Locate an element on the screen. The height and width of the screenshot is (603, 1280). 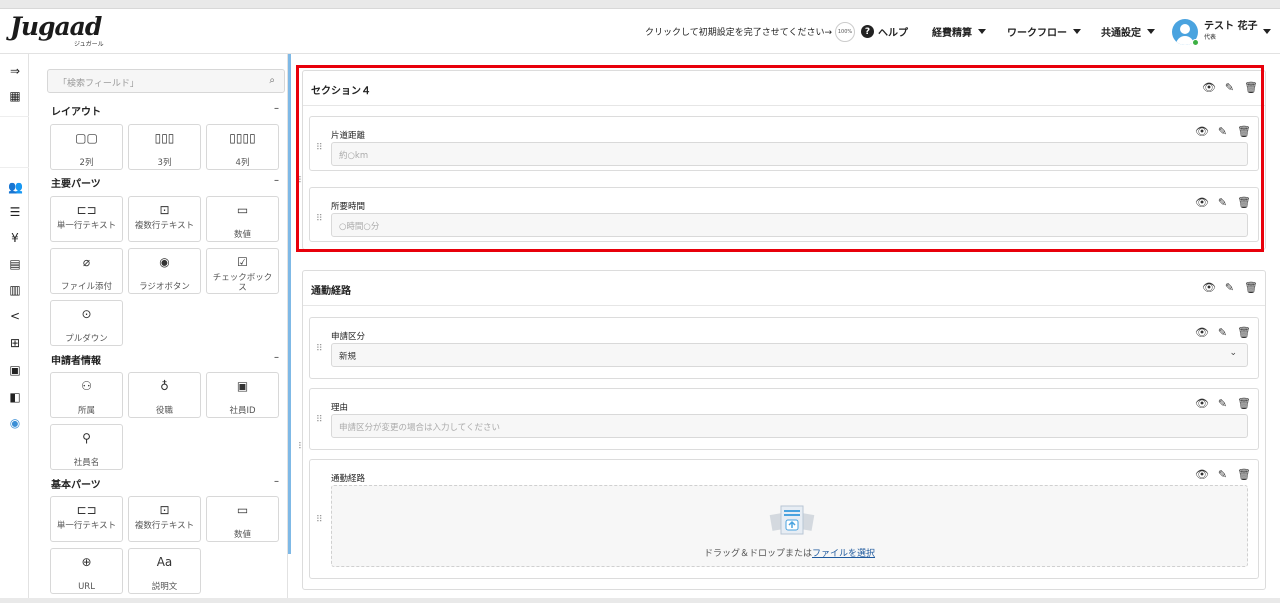
yen-icon: ¥ is located at coordinates (15, 238).